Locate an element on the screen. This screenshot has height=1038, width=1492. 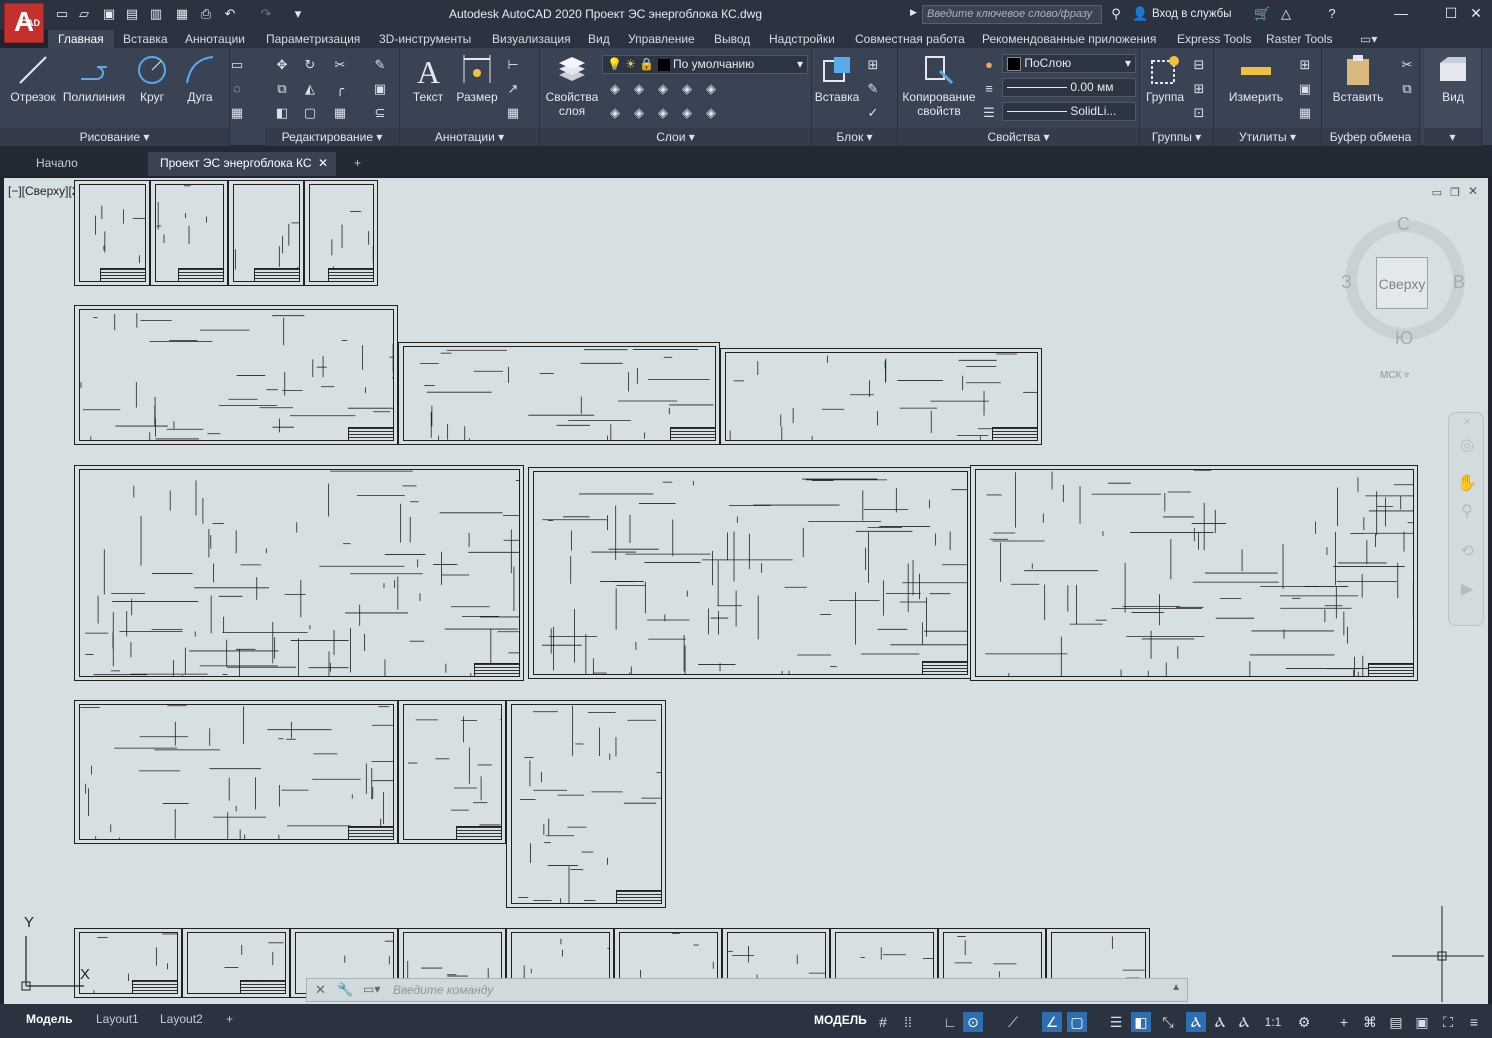
wcs-dropdown: МСК ▿ is located at coordinates (1402, 378).